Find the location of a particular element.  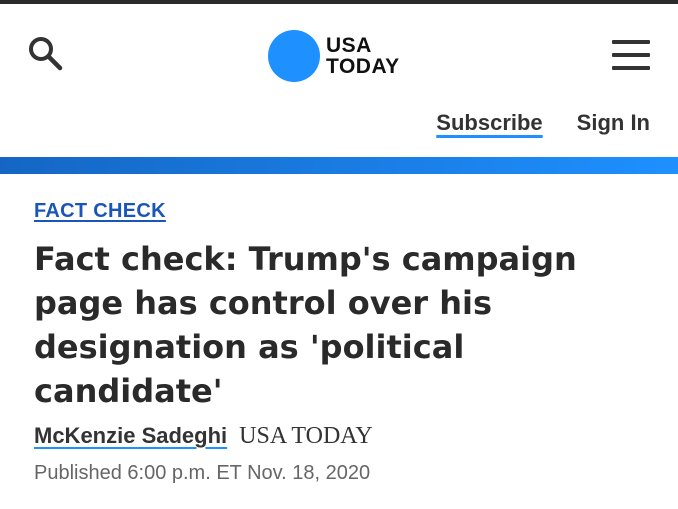

author-link: McKenzie Sadeghi is located at coordinates (130, 436).